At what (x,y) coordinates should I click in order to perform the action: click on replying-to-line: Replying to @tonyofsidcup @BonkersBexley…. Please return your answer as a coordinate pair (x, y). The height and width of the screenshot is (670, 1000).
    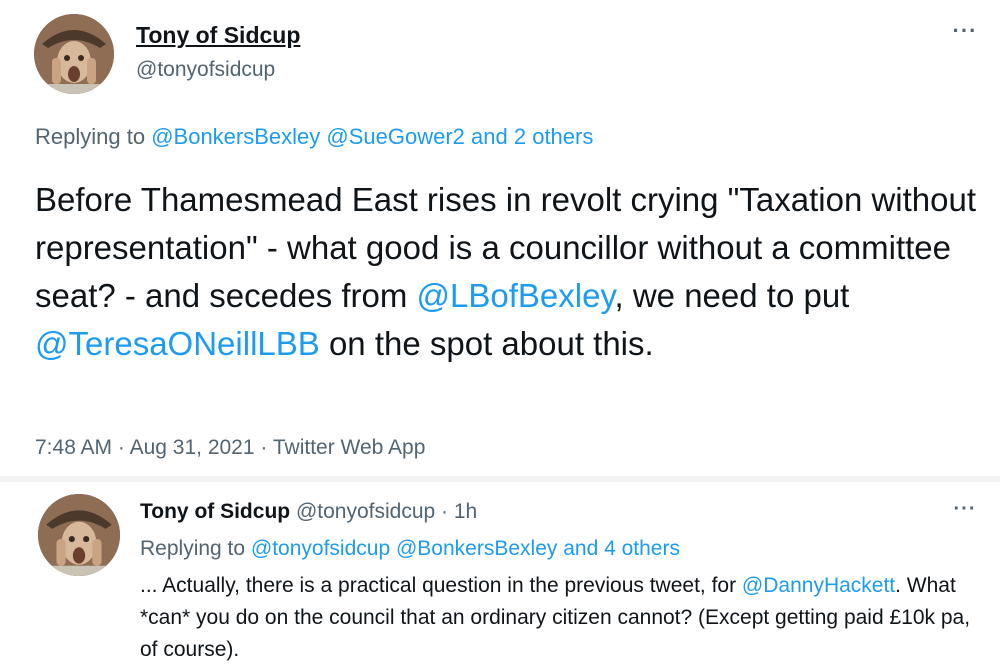
    Looking at the image, I should click on (410, 549).